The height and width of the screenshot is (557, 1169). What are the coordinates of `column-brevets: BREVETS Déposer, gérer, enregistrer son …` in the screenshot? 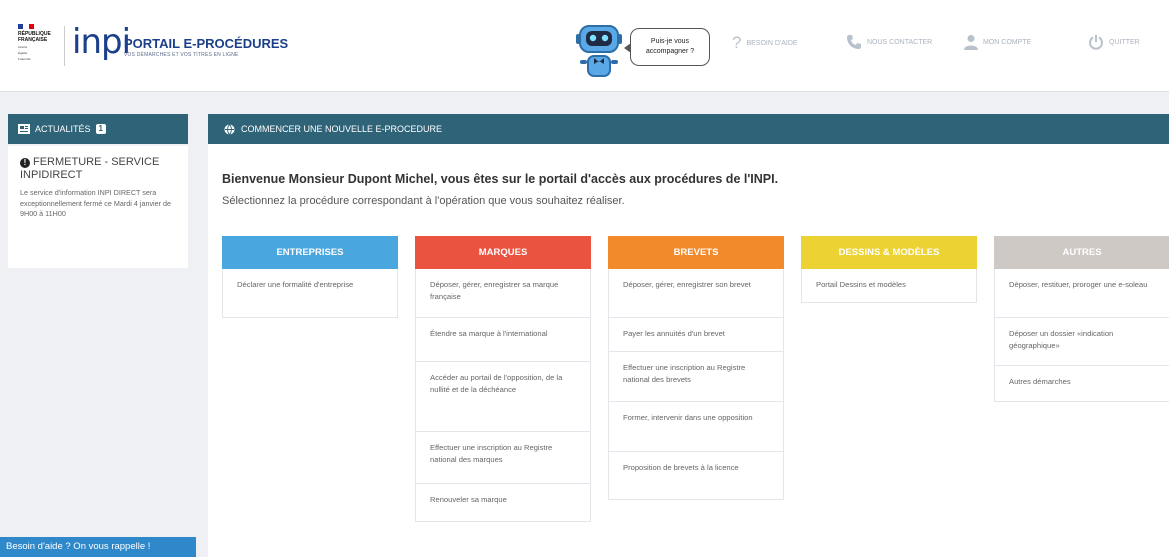 It's located at (696, 368).